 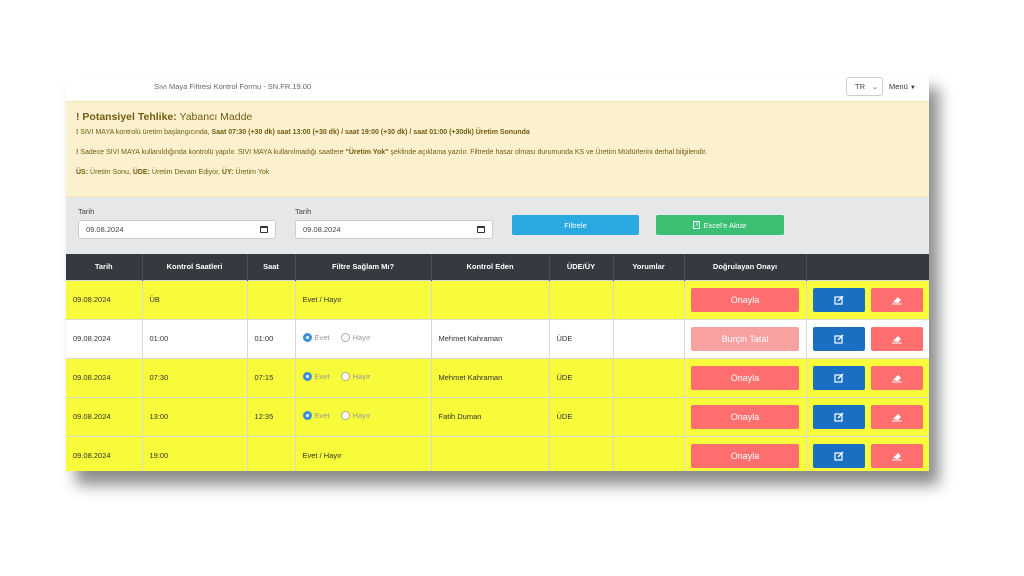 I want to click on cell-time, so click(x=271, y=453).